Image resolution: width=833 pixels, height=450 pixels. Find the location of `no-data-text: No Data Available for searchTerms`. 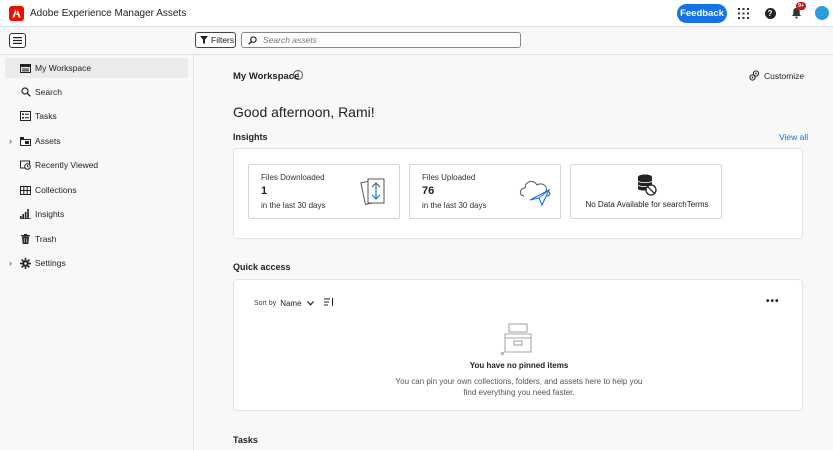

no-data-text: No Data Available for searchTerms is located at coordinates (647, 204).